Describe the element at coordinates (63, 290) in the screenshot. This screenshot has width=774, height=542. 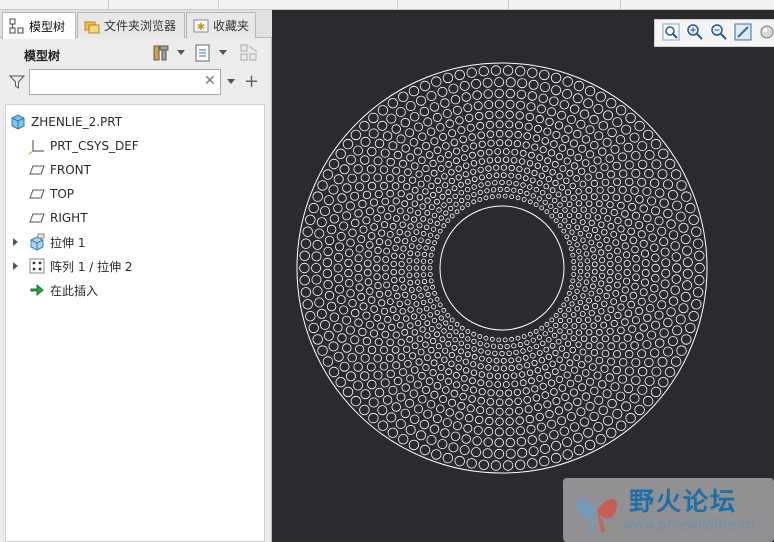
I see `tree-item-insert-here: 在此插入` at that location.